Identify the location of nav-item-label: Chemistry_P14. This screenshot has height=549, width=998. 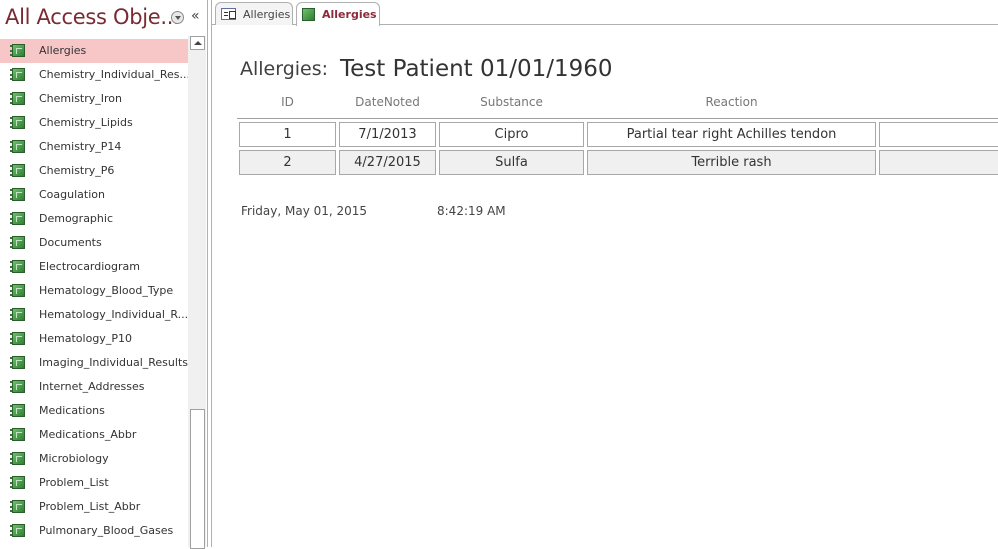
(80, 146).